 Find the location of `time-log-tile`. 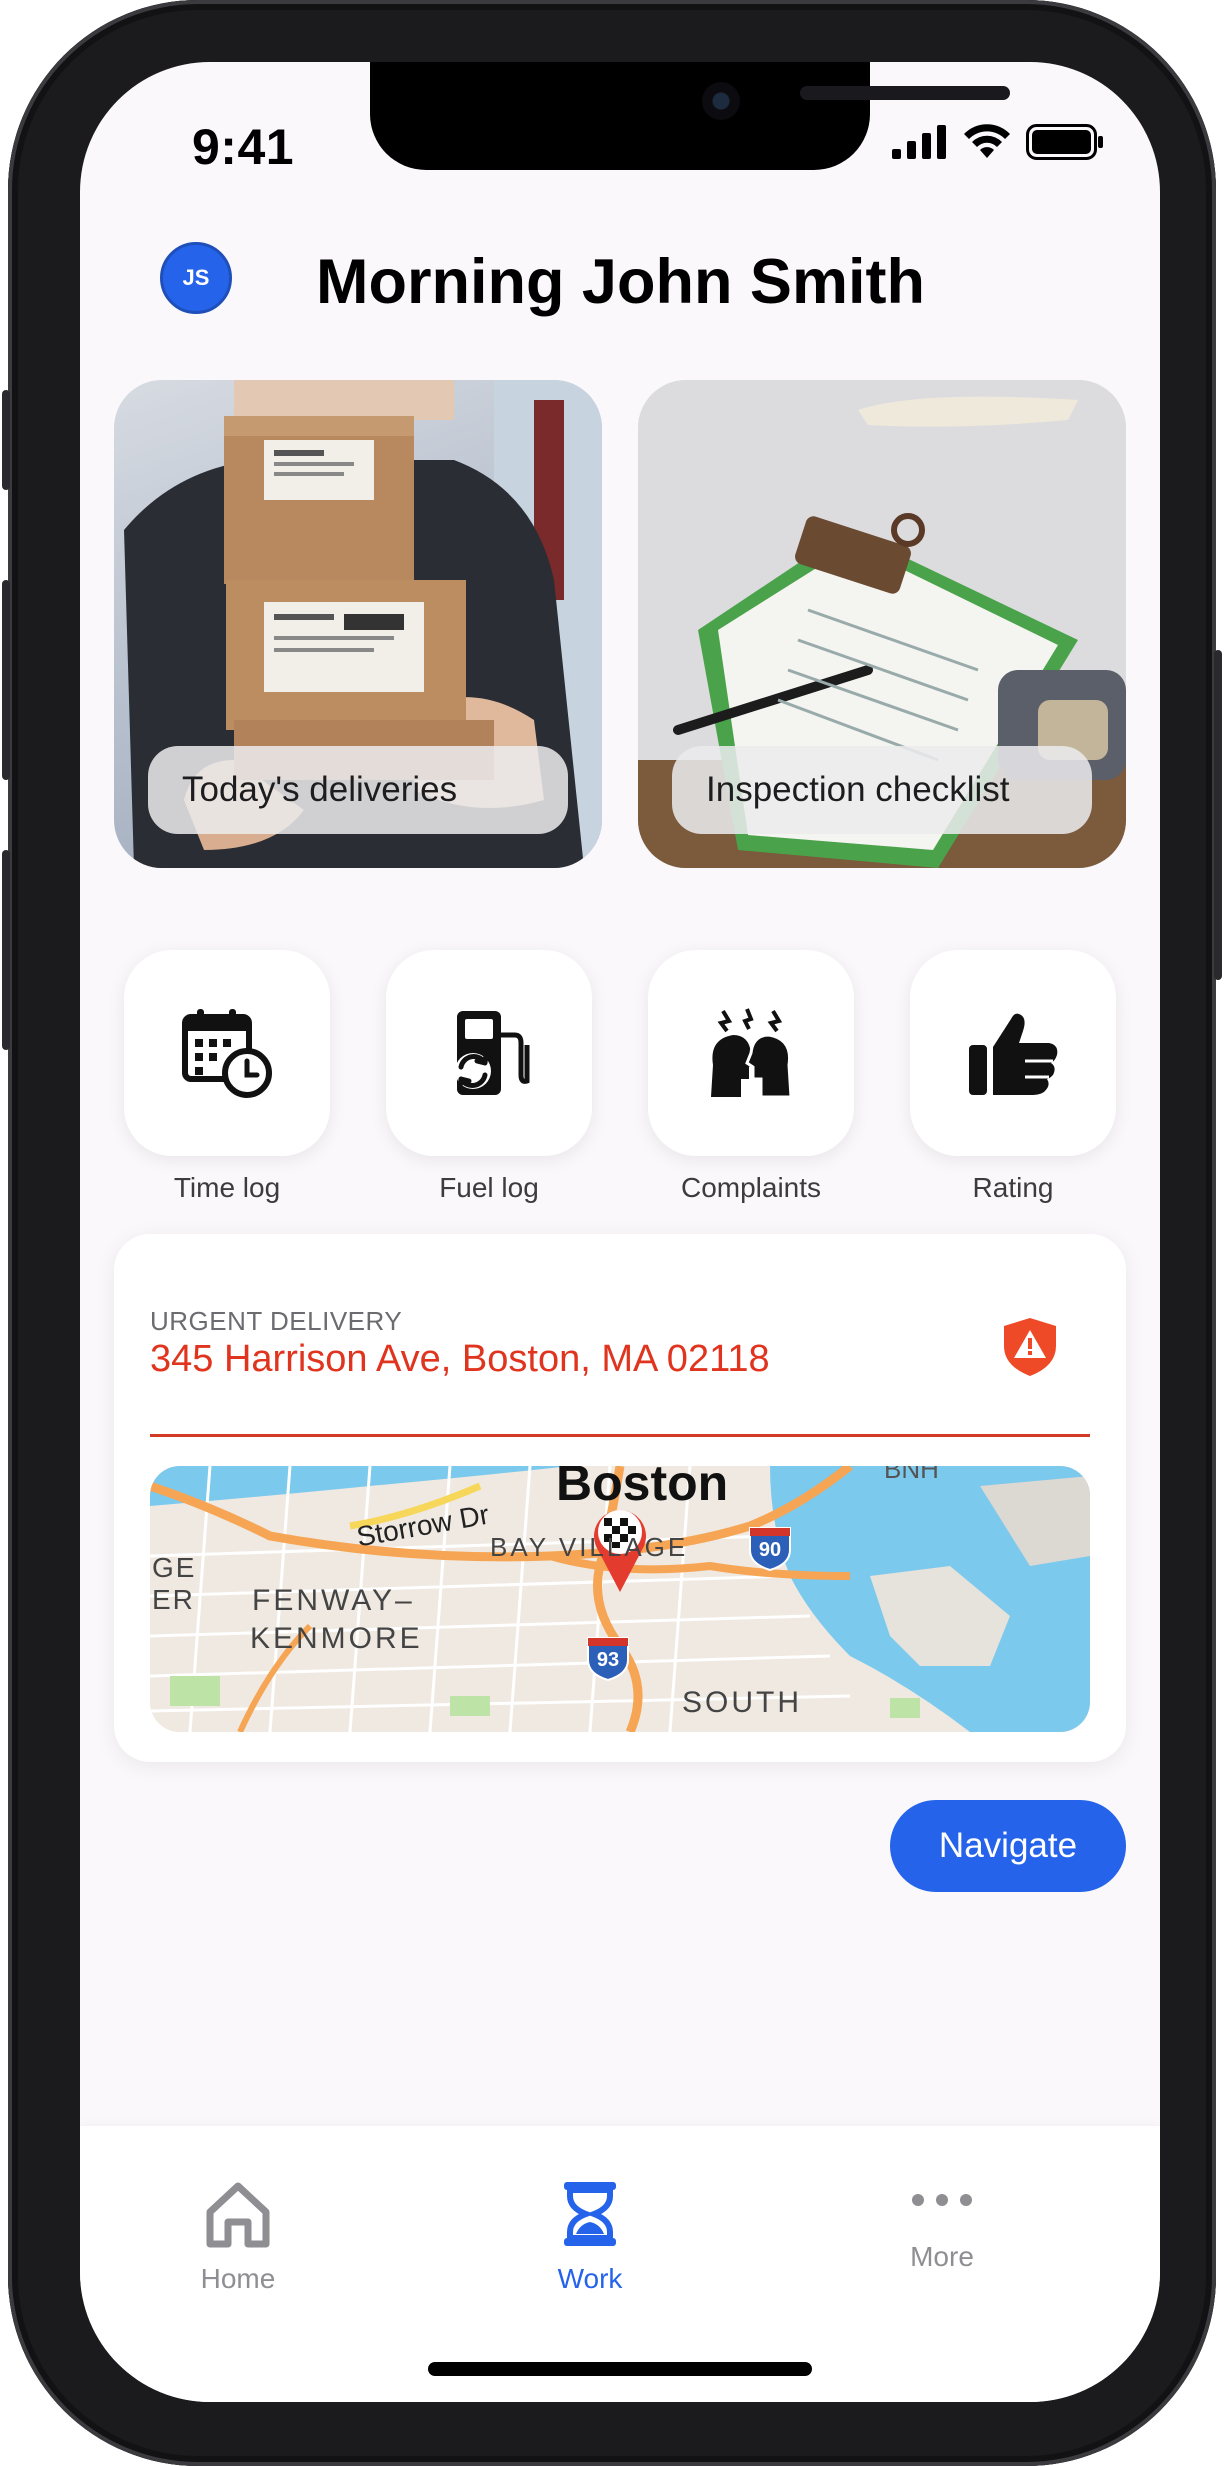

time-log-tile is located at coordinates (227, 1053).